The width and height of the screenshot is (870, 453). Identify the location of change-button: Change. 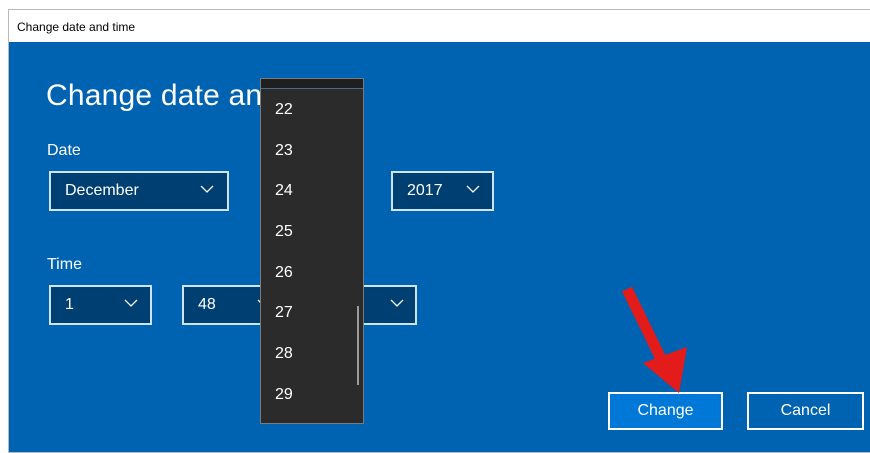
(665, 411).